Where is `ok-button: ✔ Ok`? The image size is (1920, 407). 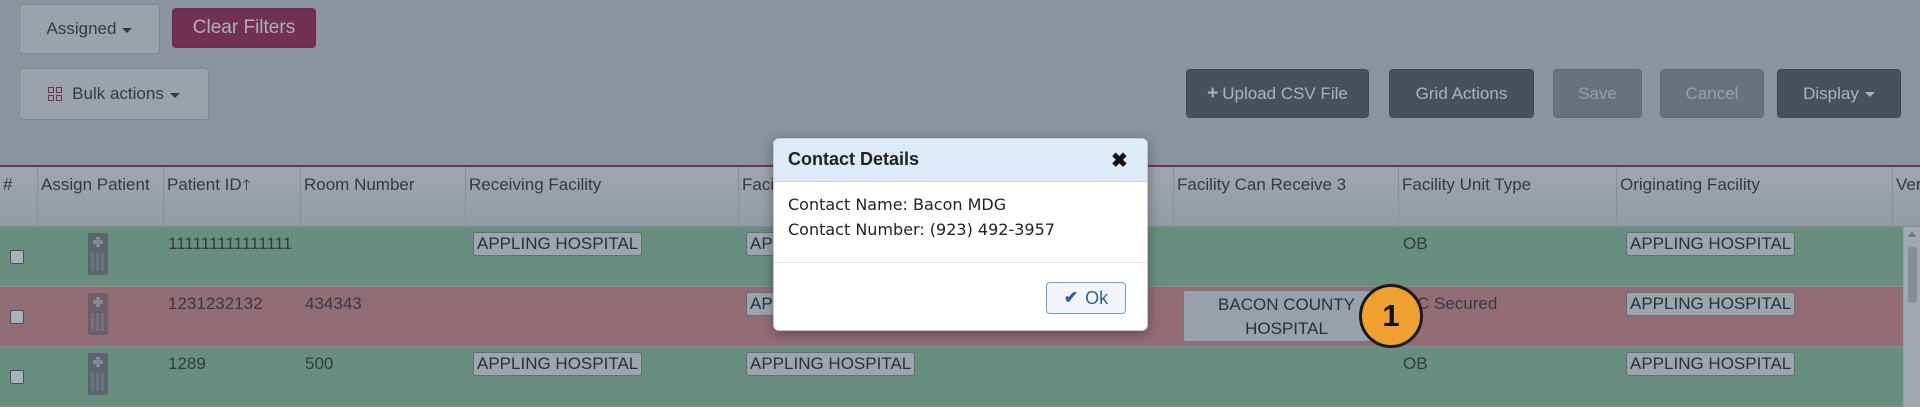 ok-button: ✔ Ok is located at coordinates (1086, 298).